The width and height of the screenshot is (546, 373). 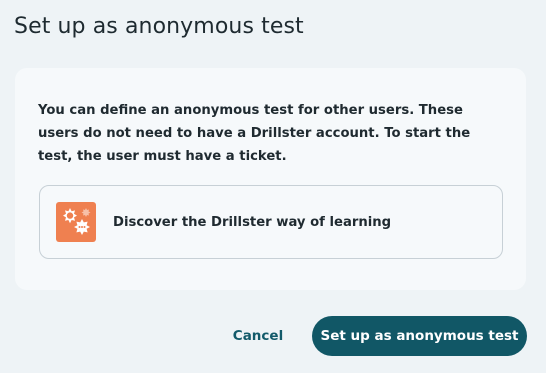 I want to click on setup-anonymous-test-button: Set up as anonymous test, so click(x=419, y=336).